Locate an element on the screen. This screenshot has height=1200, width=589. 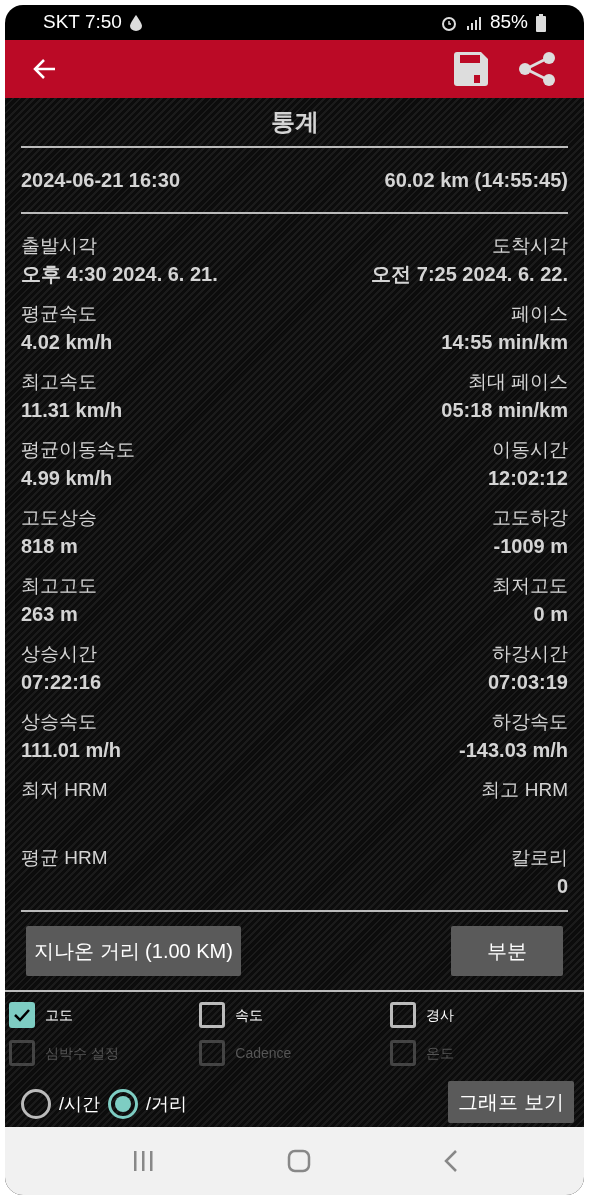
stat-value: 4.99 km/h is located at coordinates (67, 478).